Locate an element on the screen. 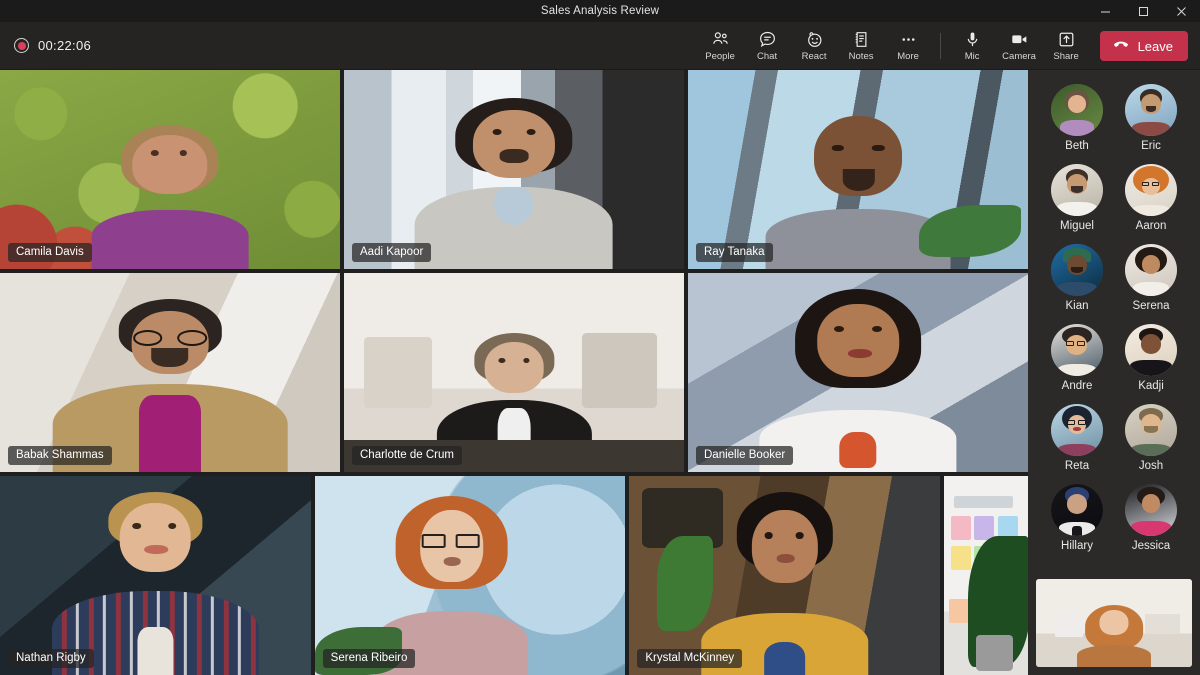 The image size is (1200, 675). roster-name: Miguel is located at coordinates (1077, 226).